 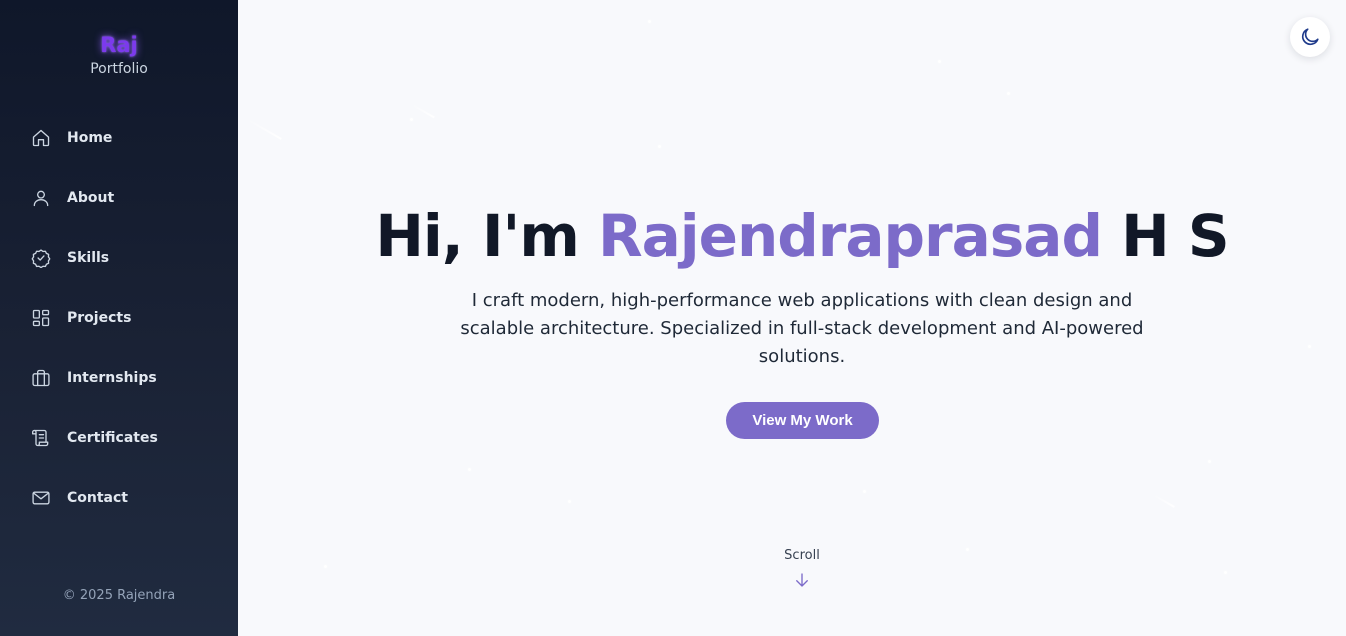 What do you see at coordinates (97, 498) in the screenshot?
I see `nav-label-contact: Contact` at bounding box center [97, 498].